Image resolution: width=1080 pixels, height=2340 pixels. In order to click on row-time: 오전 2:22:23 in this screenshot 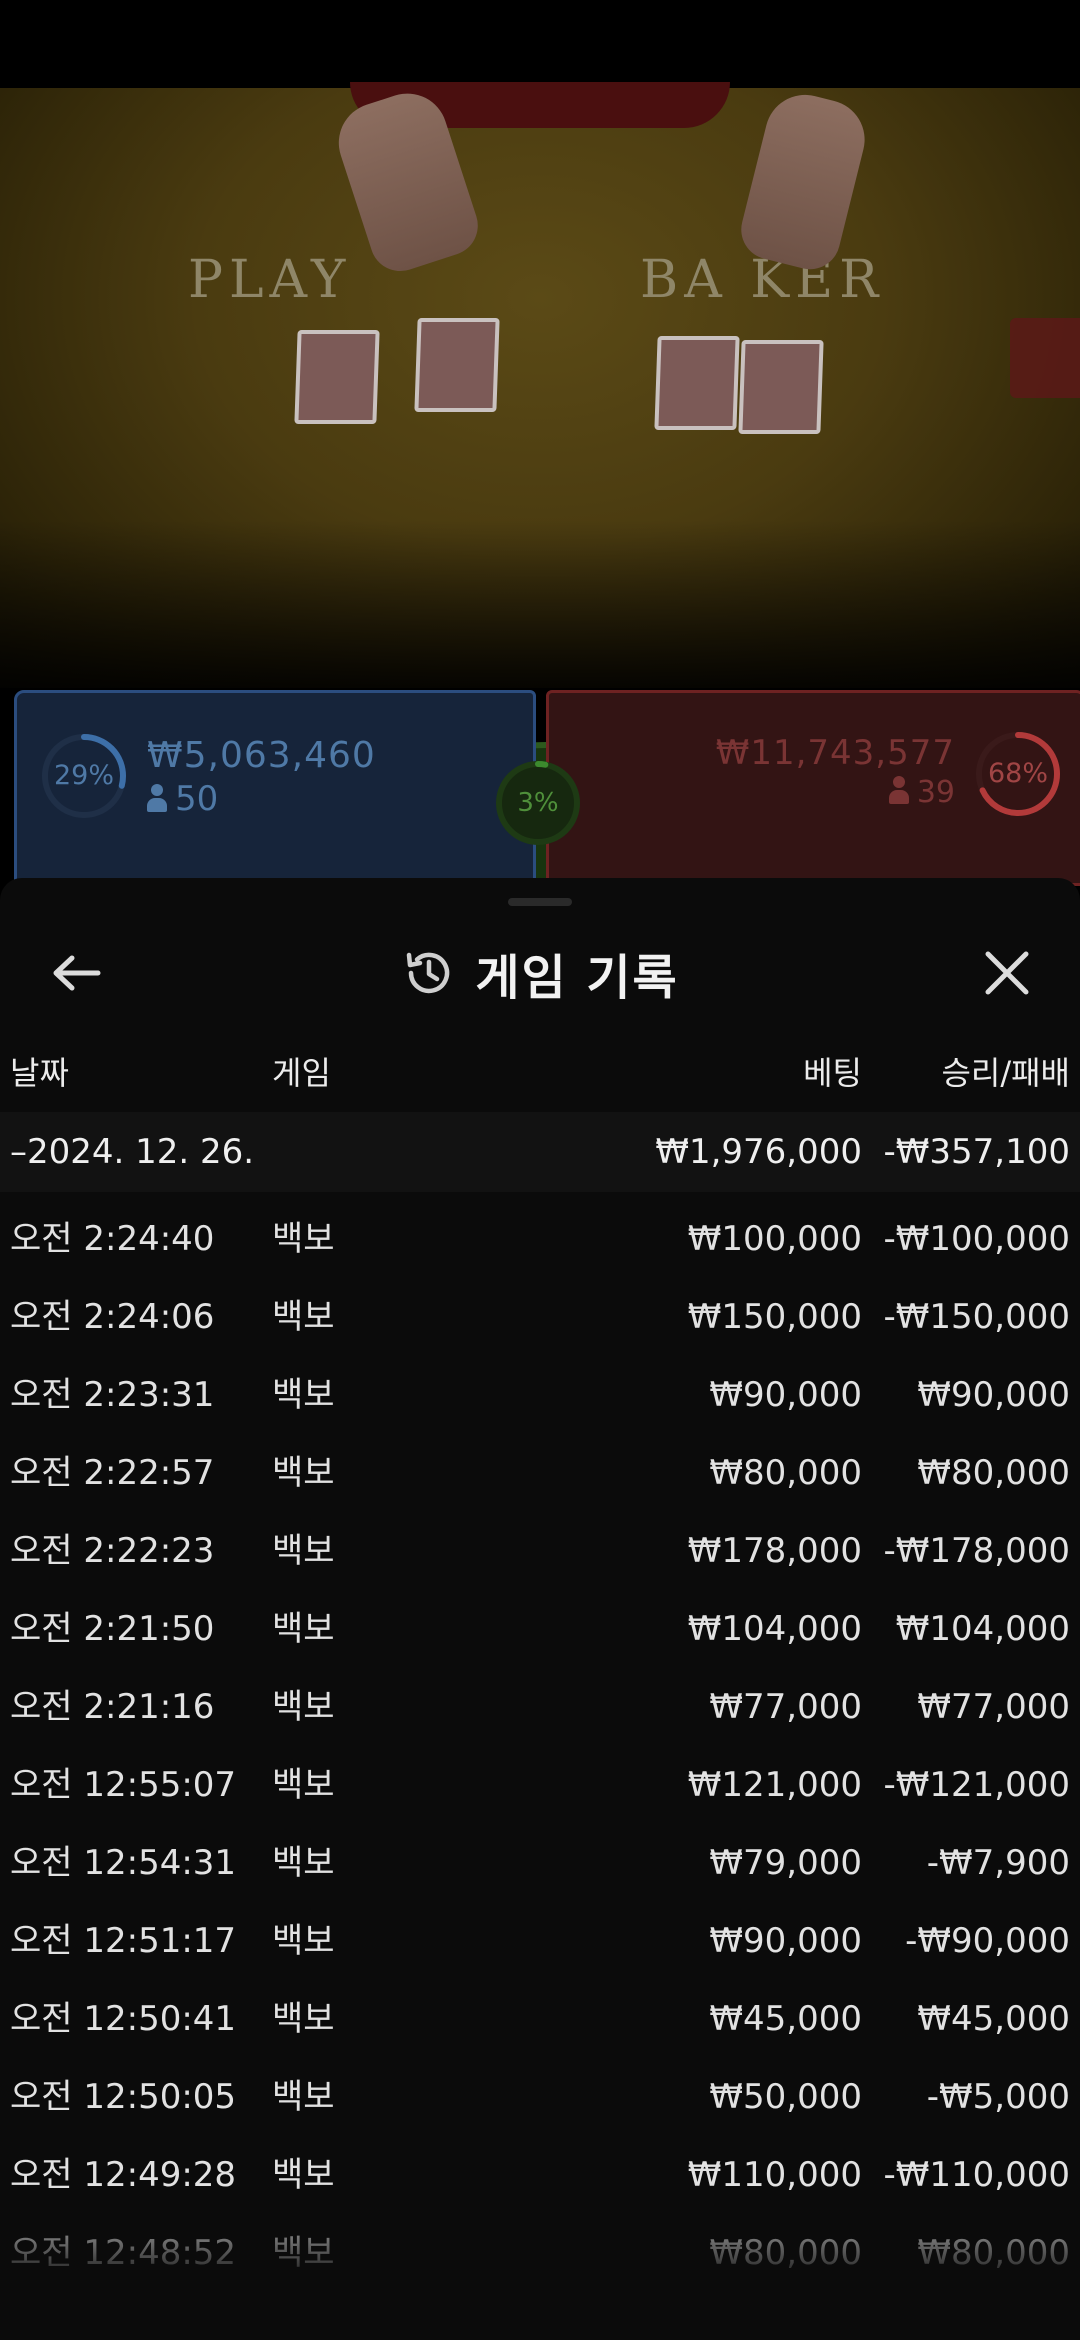, I will do `click(112, 1551)`.